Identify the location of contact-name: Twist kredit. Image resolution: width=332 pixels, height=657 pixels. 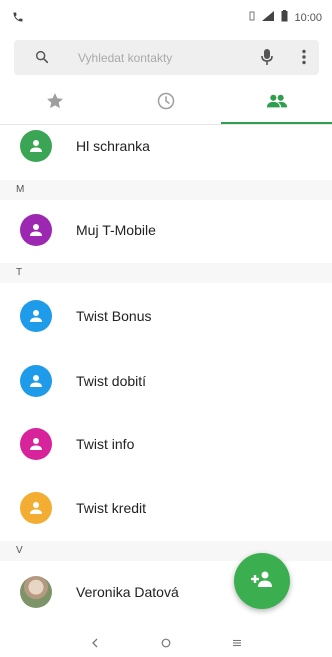
(111, 508).